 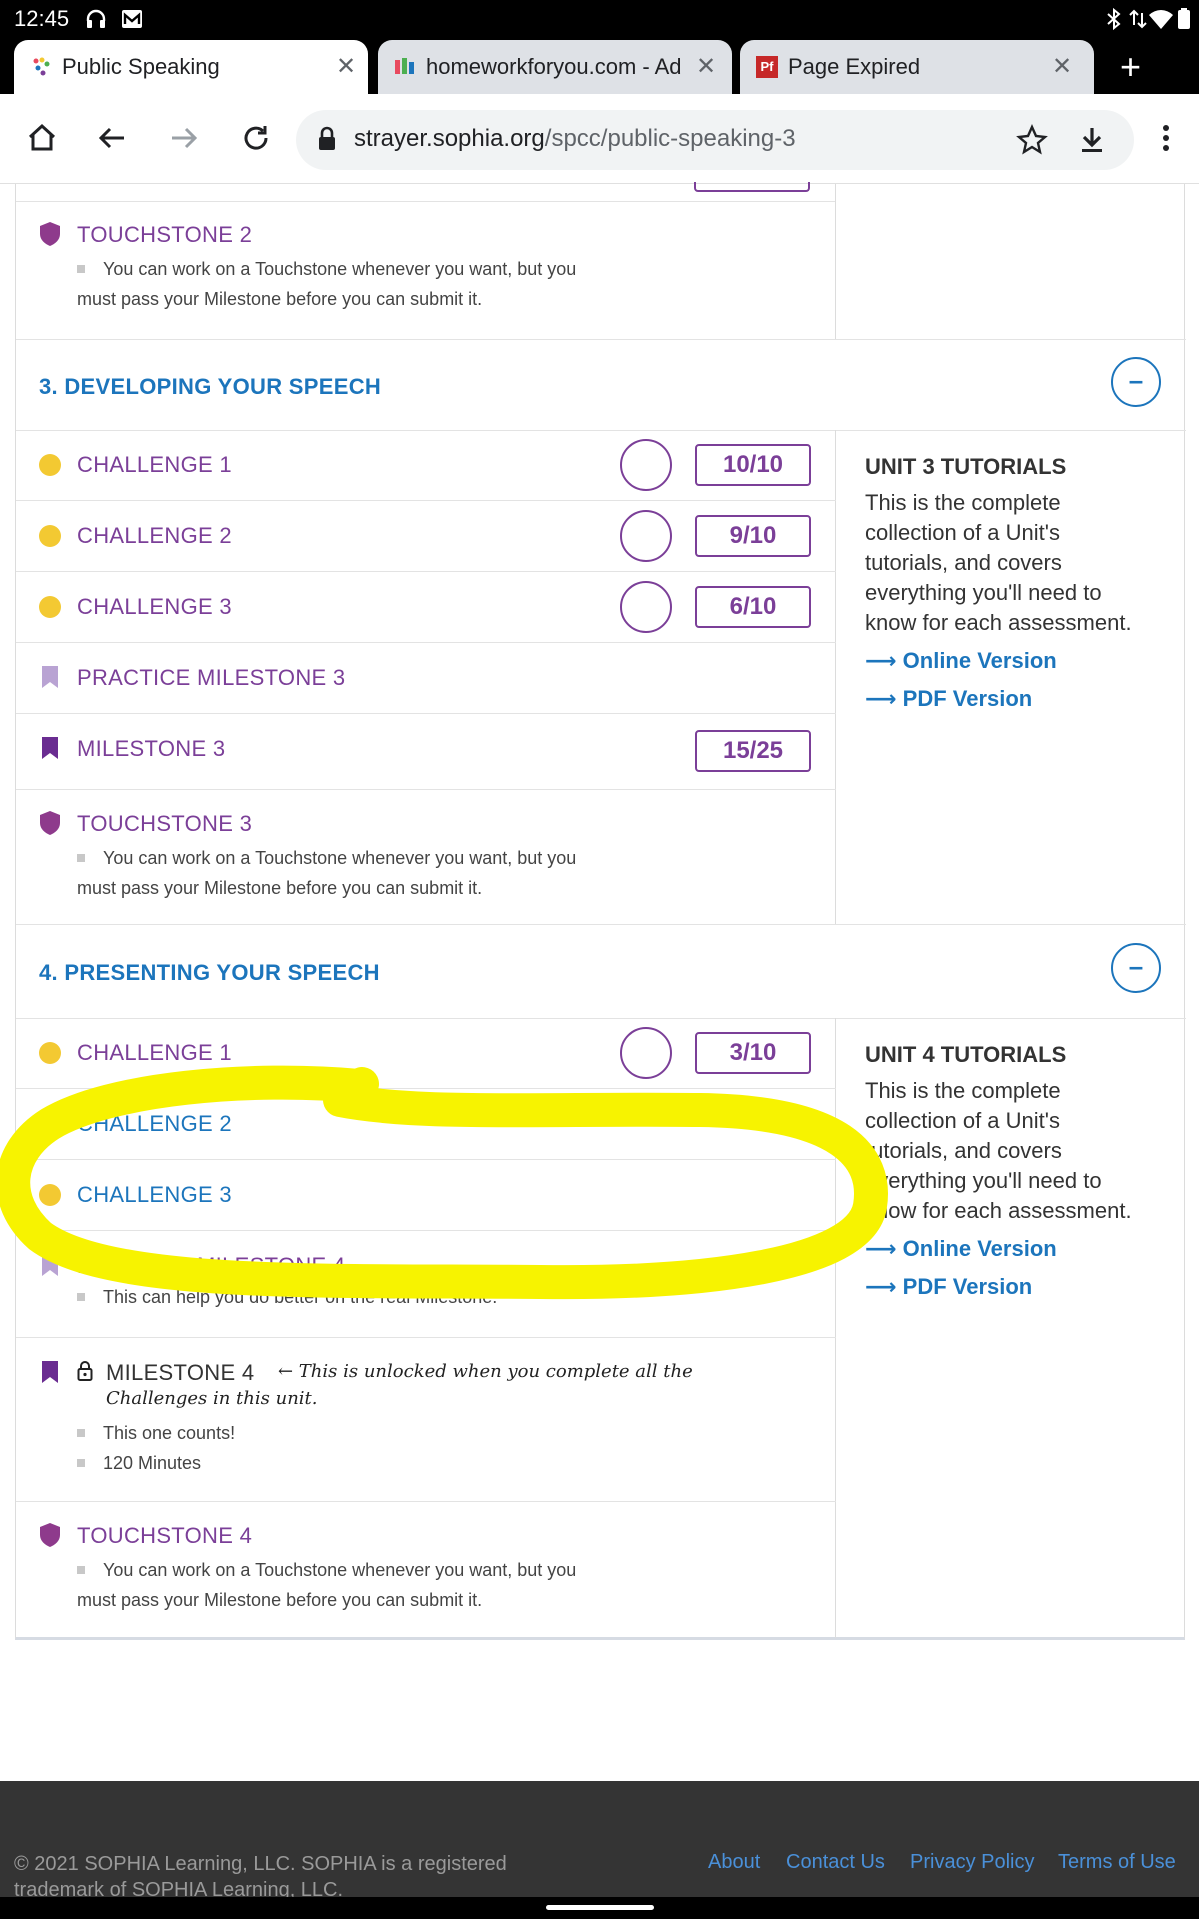 I want to click on unit-4-collapse-button: –, so click(x=1136, y=968).